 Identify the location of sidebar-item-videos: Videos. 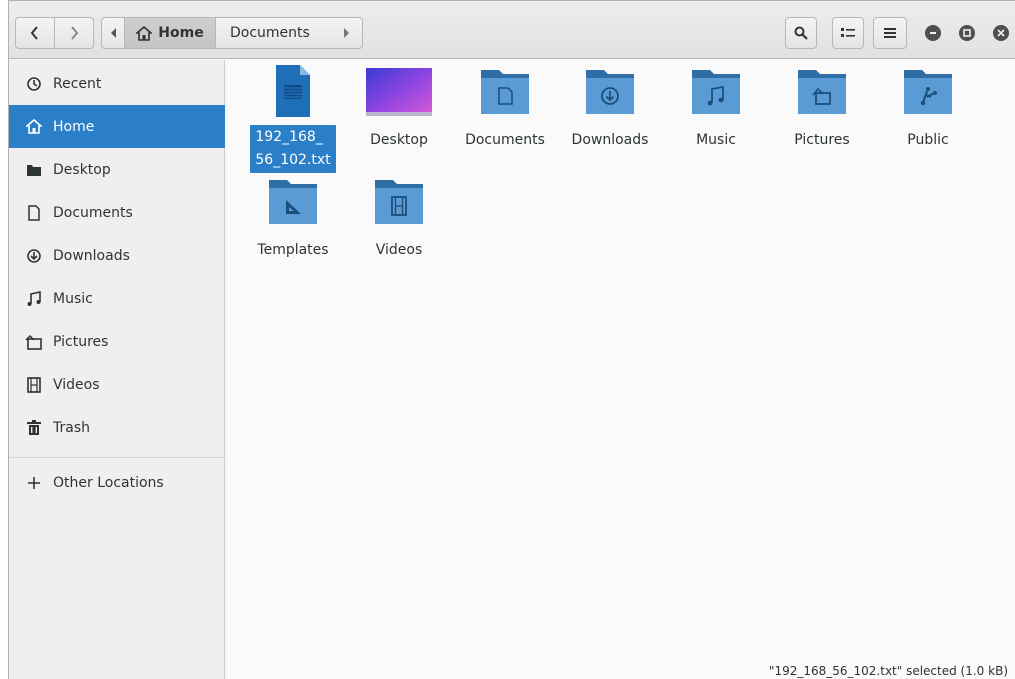
(117, 384).